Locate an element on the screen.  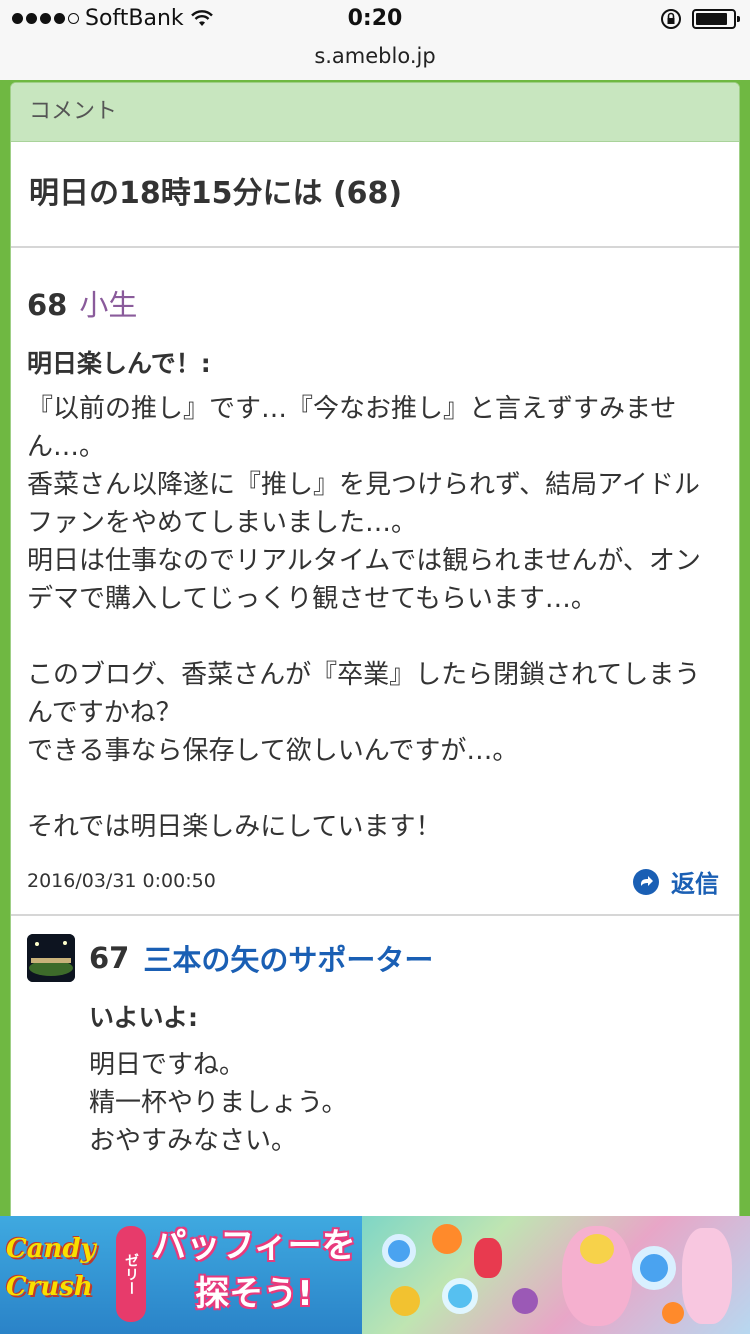
comment-header: 67 三本の矢のサポーター is located at coordinates (375, 958).